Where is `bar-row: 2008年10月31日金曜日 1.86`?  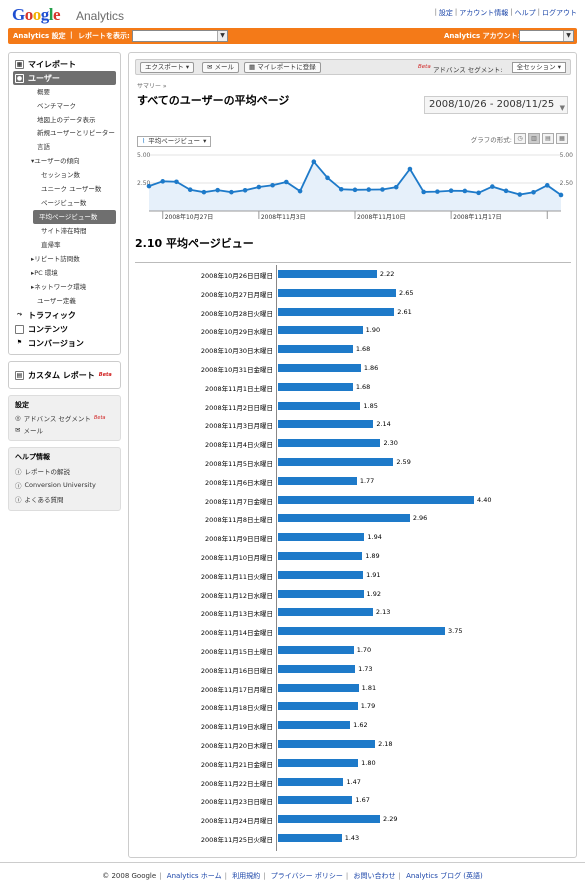
bar-row: 2008年10月31日金曜日 1.86 is located at coordinates (353, 368).